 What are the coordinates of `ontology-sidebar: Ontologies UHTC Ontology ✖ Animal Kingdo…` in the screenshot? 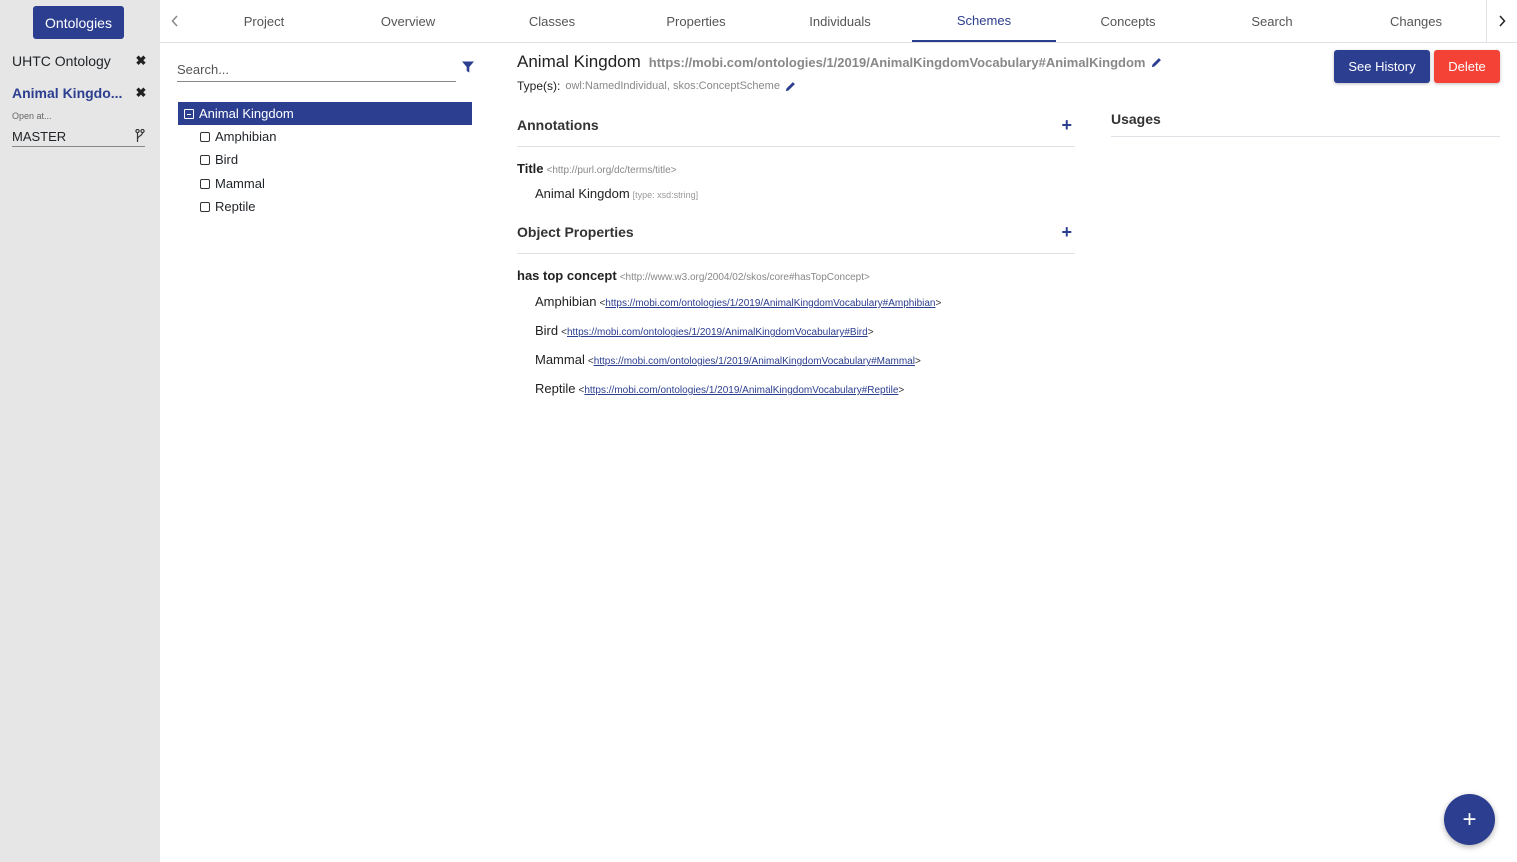 It's located at (80, 431).